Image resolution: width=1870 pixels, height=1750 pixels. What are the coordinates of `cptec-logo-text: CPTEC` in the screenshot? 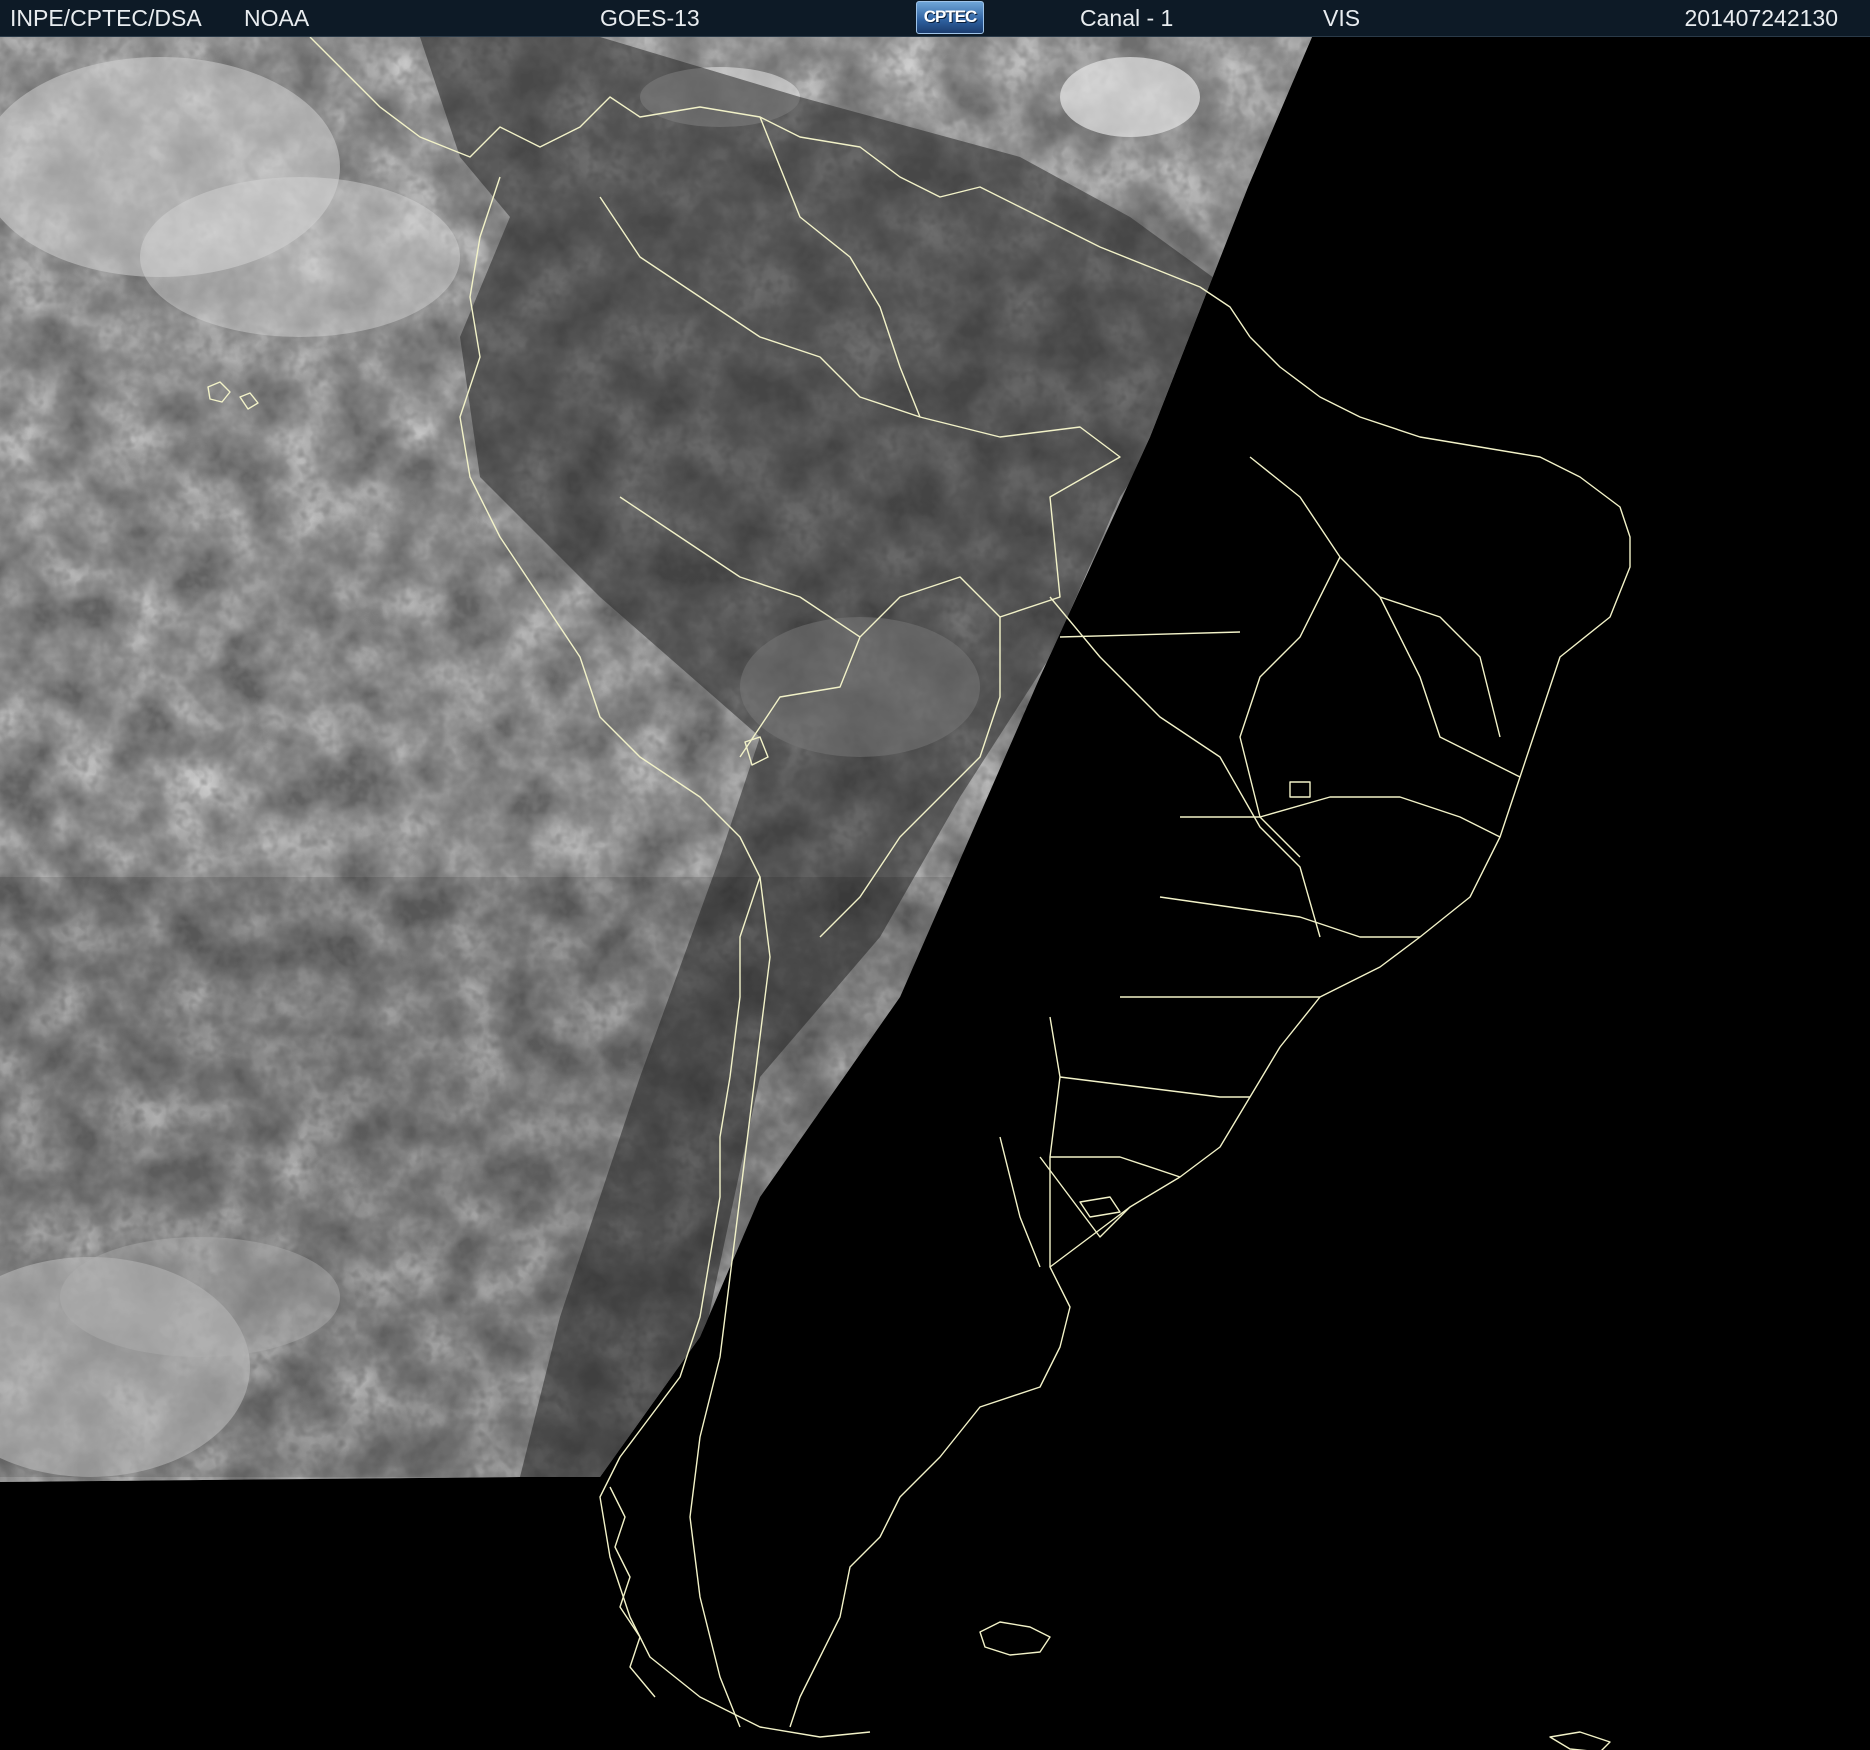 It's located at (950, 16).